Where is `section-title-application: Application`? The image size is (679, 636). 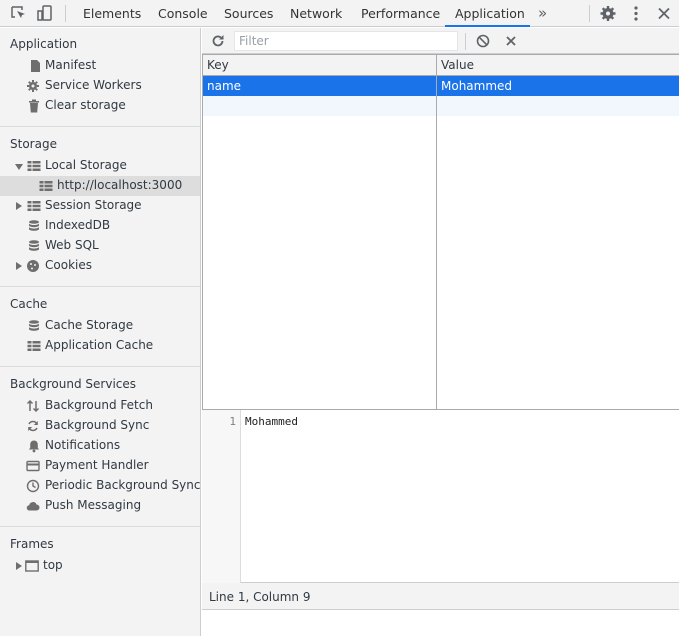 section-title-application: Application is located at coordinates (44, 44).